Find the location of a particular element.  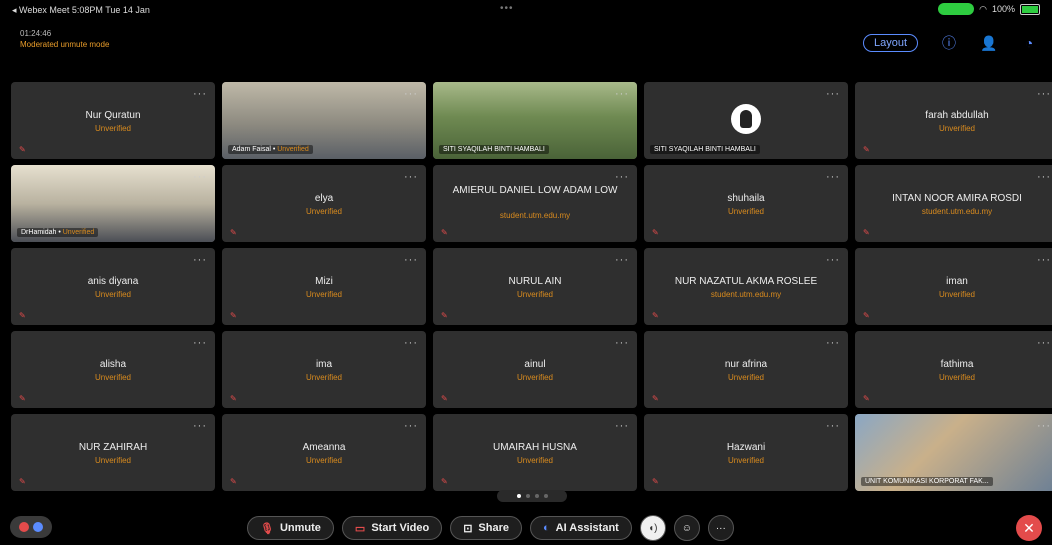

unmute-button: 🎙 Unmute is located at coordinates (290, 528).